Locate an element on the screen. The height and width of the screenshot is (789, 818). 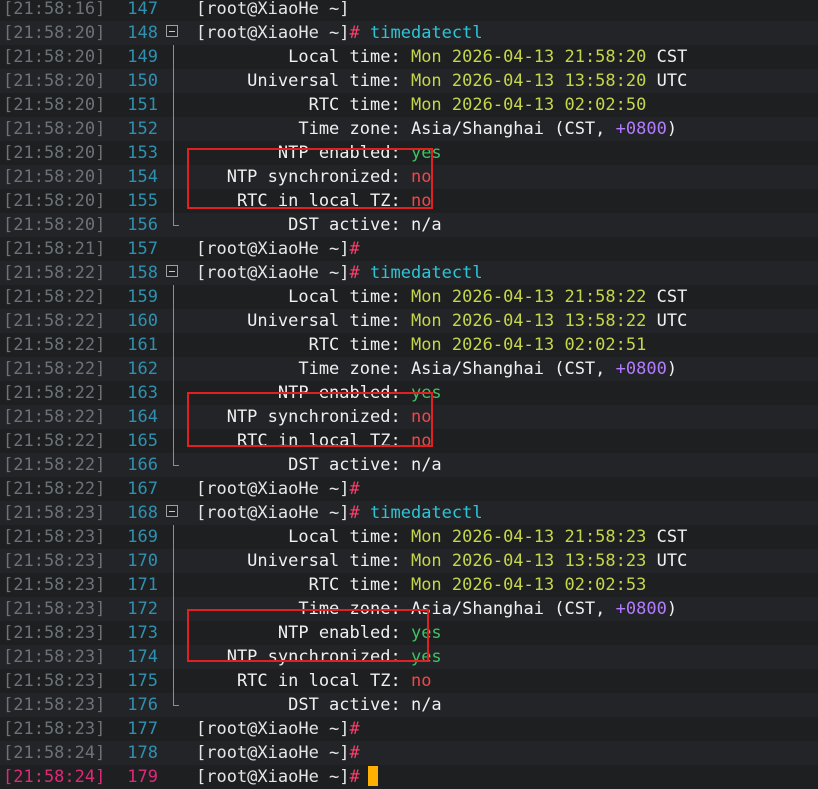
line-content: RTC in local TZ: no is located at coordinates (314, 681).